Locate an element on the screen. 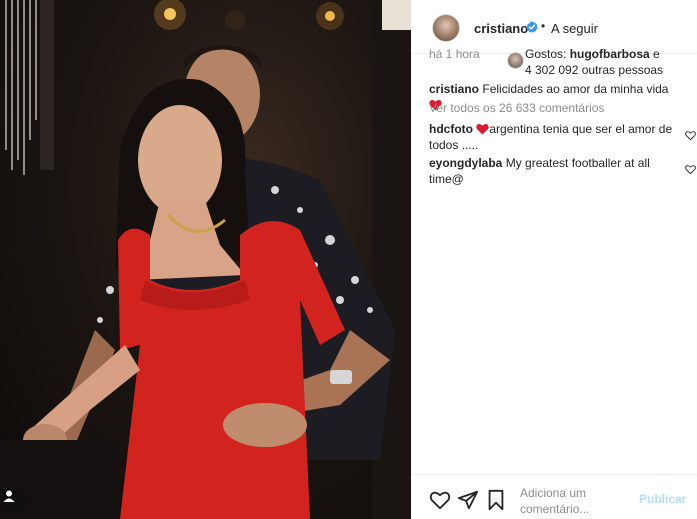  likes-others-count: 4 302 092 outras pessoas is located at coordinates (594, 70).